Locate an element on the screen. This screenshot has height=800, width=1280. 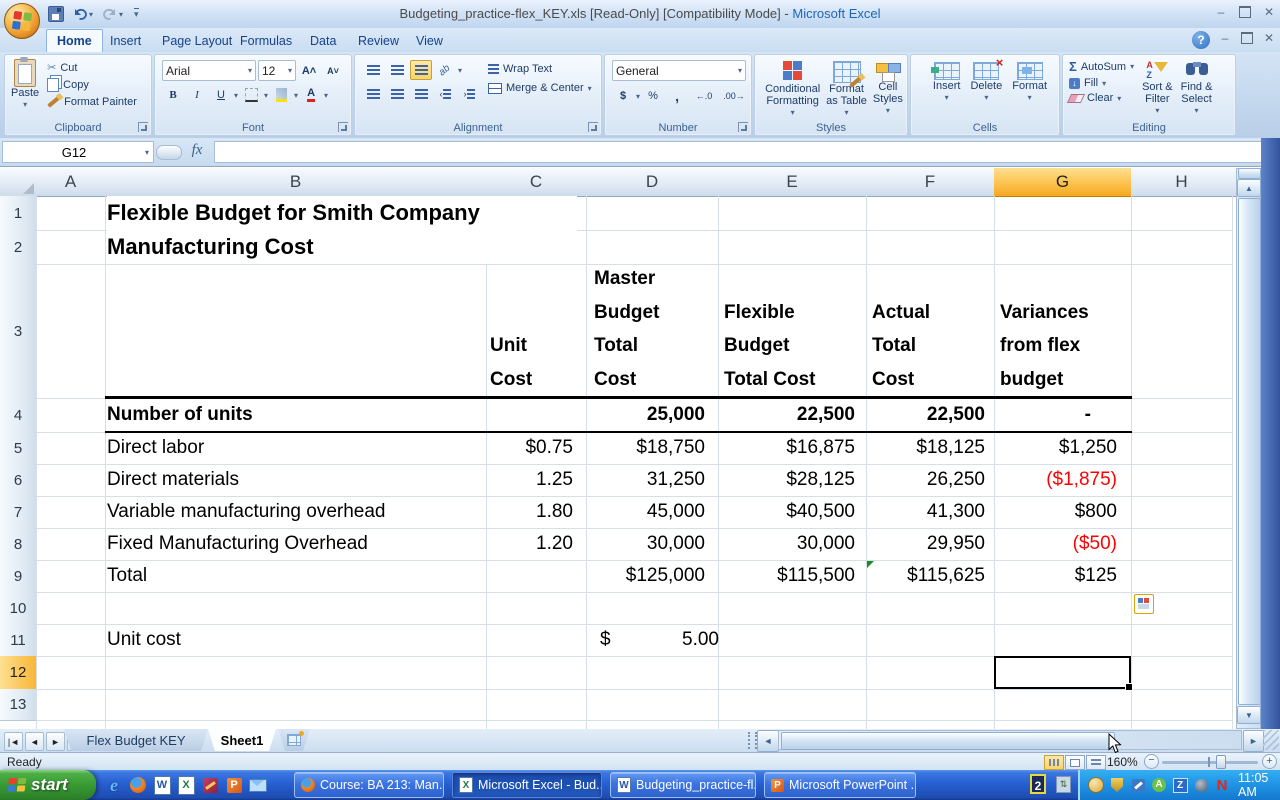
find-select-button: Find & Select ▾ is located at coordinates (1196, 88).